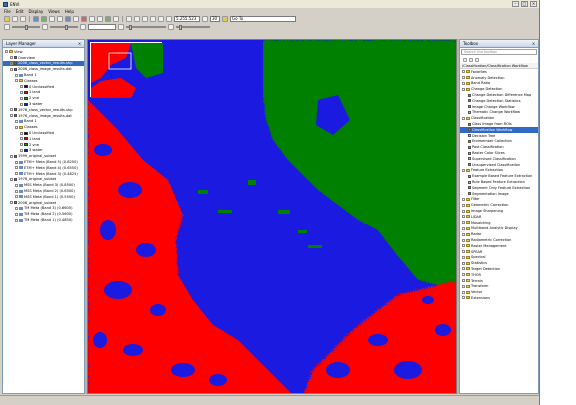  I want to click on vector-icon, so click(92, 19).